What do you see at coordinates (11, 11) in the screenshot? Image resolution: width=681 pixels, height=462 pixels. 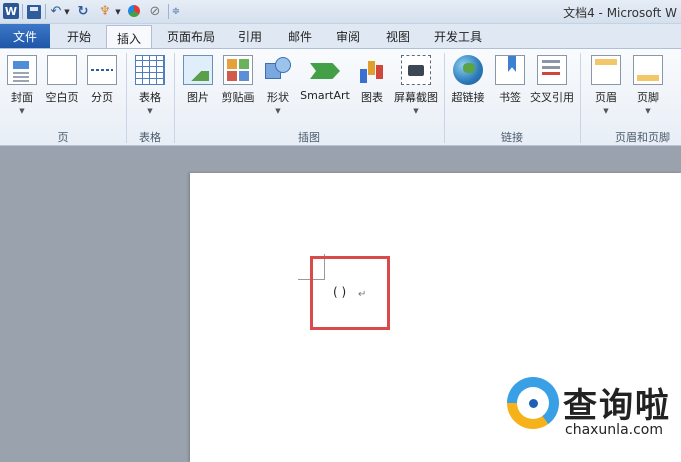 I see `word-app-icon: W` at bounding box center [11, 11].